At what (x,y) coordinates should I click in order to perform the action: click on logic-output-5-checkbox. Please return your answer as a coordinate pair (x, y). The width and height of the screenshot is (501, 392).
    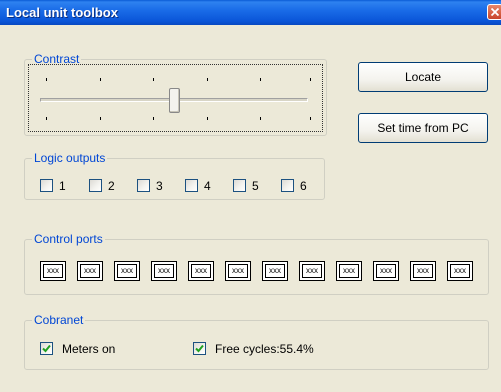
    Looking at the image, I should click on (239, 185).